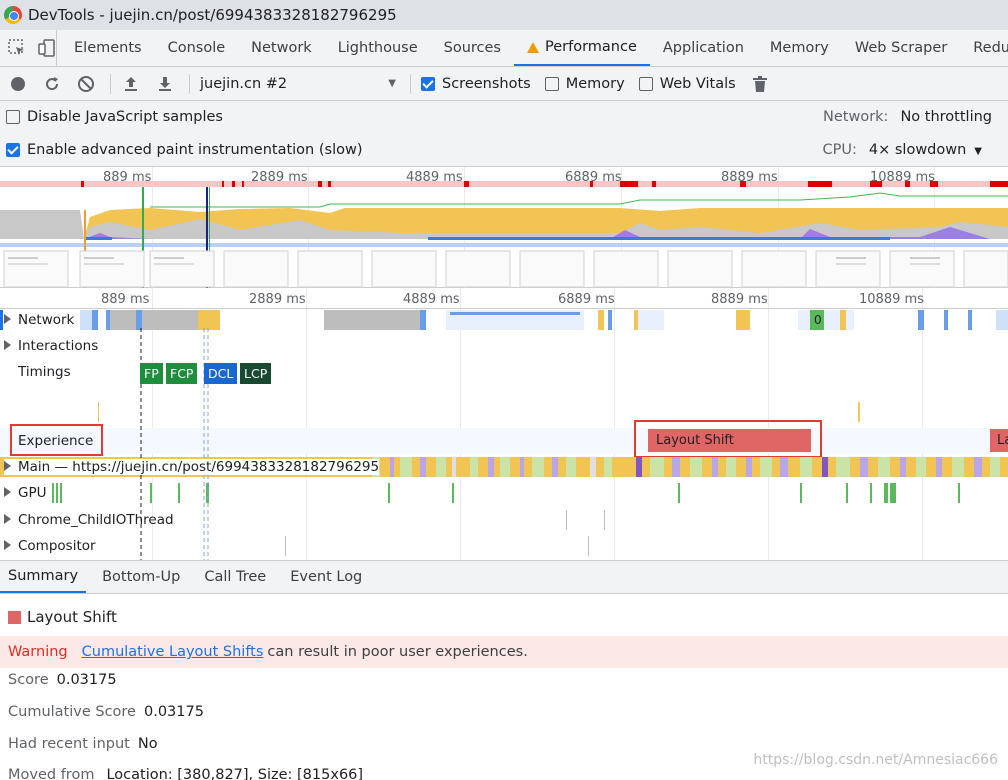 The height and width of the screenshot is (780, 1008). I want to click on upload-icon, so click(131, 83).